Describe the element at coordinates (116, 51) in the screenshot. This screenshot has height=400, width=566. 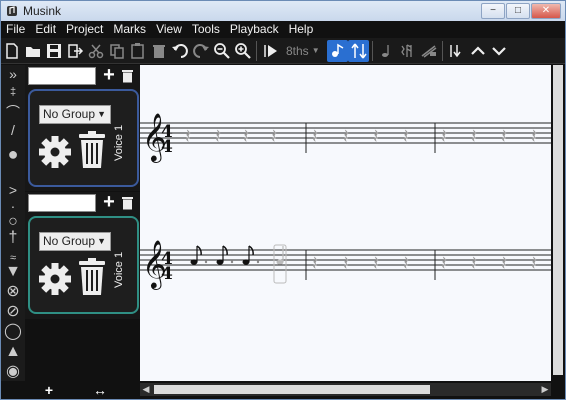
I see `copy-icon` at that location.